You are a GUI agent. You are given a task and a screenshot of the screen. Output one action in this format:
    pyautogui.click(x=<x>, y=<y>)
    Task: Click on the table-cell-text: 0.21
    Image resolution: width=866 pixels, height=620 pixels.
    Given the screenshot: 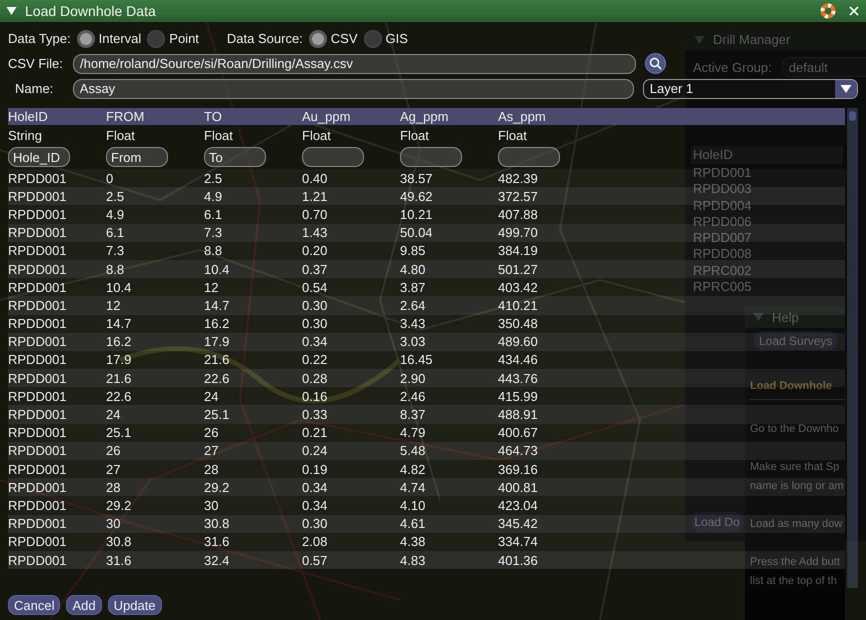 What is the action you would take?
    pyautogui.click(x=315, y=432)
    